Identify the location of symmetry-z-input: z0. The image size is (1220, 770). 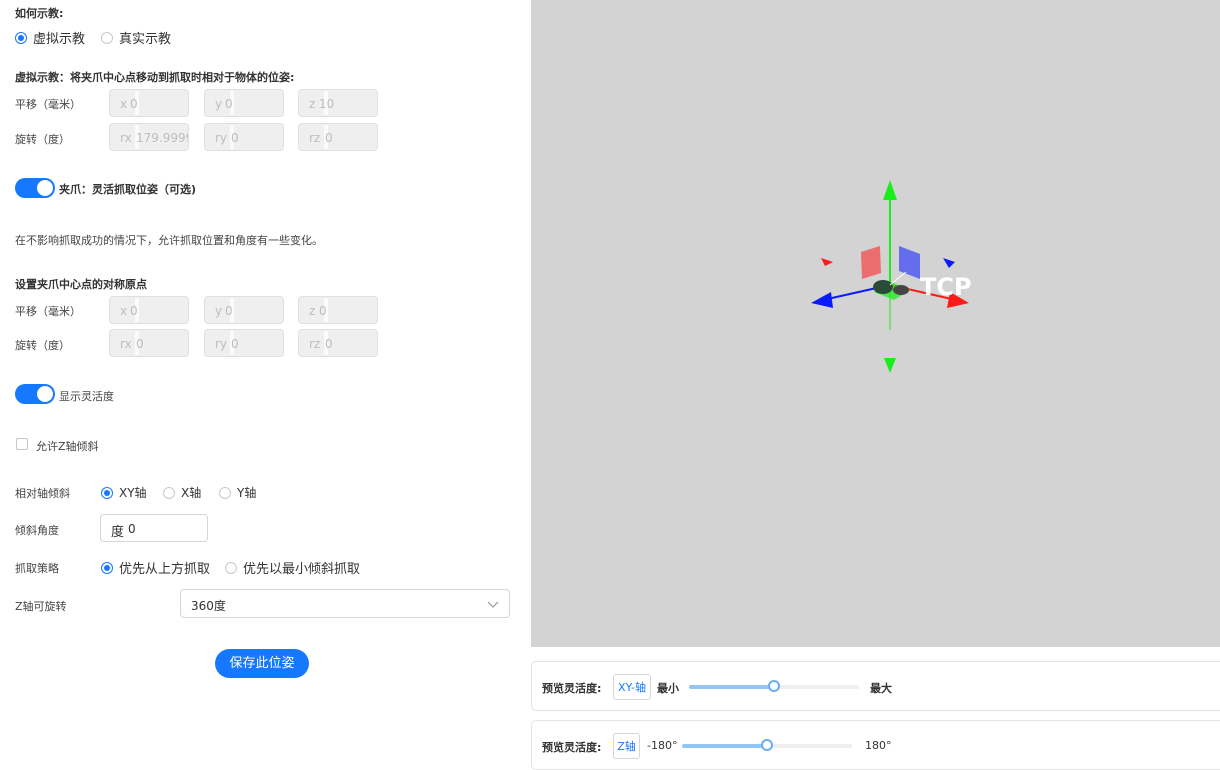
(338, 310).